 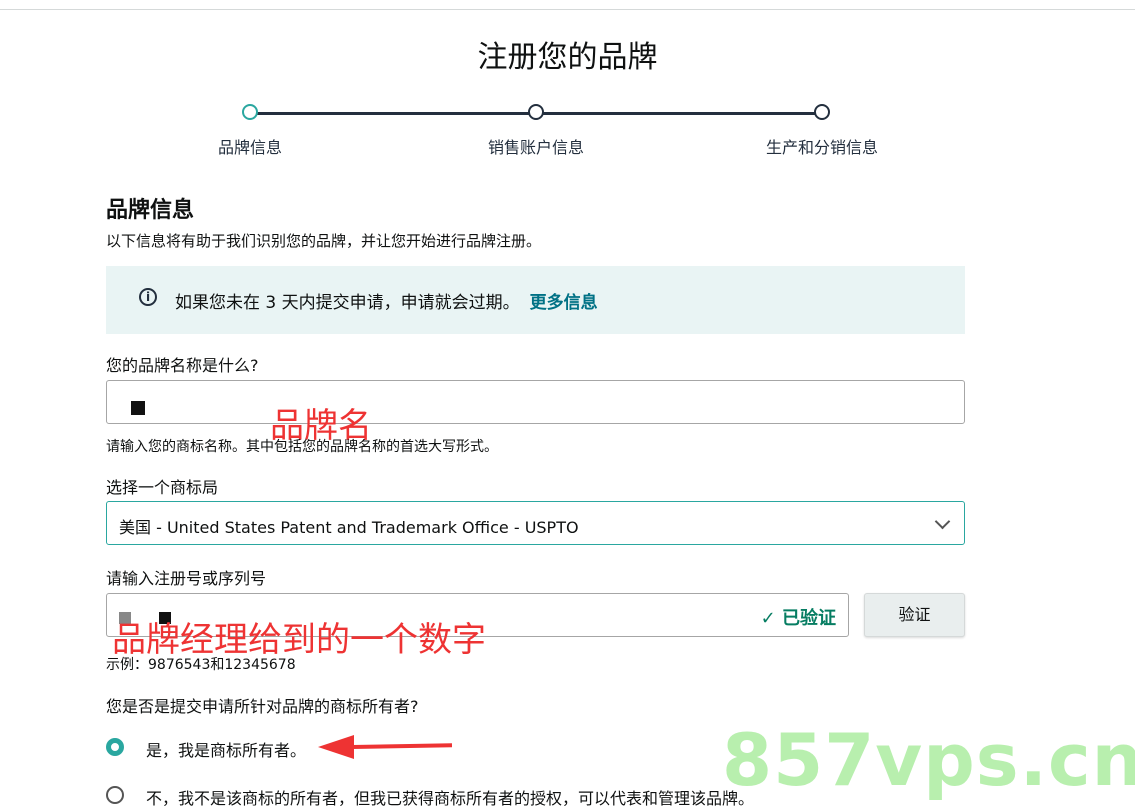 I want to click on serial-label: 请输入注册号或序列号, so click(x=186, y=578).